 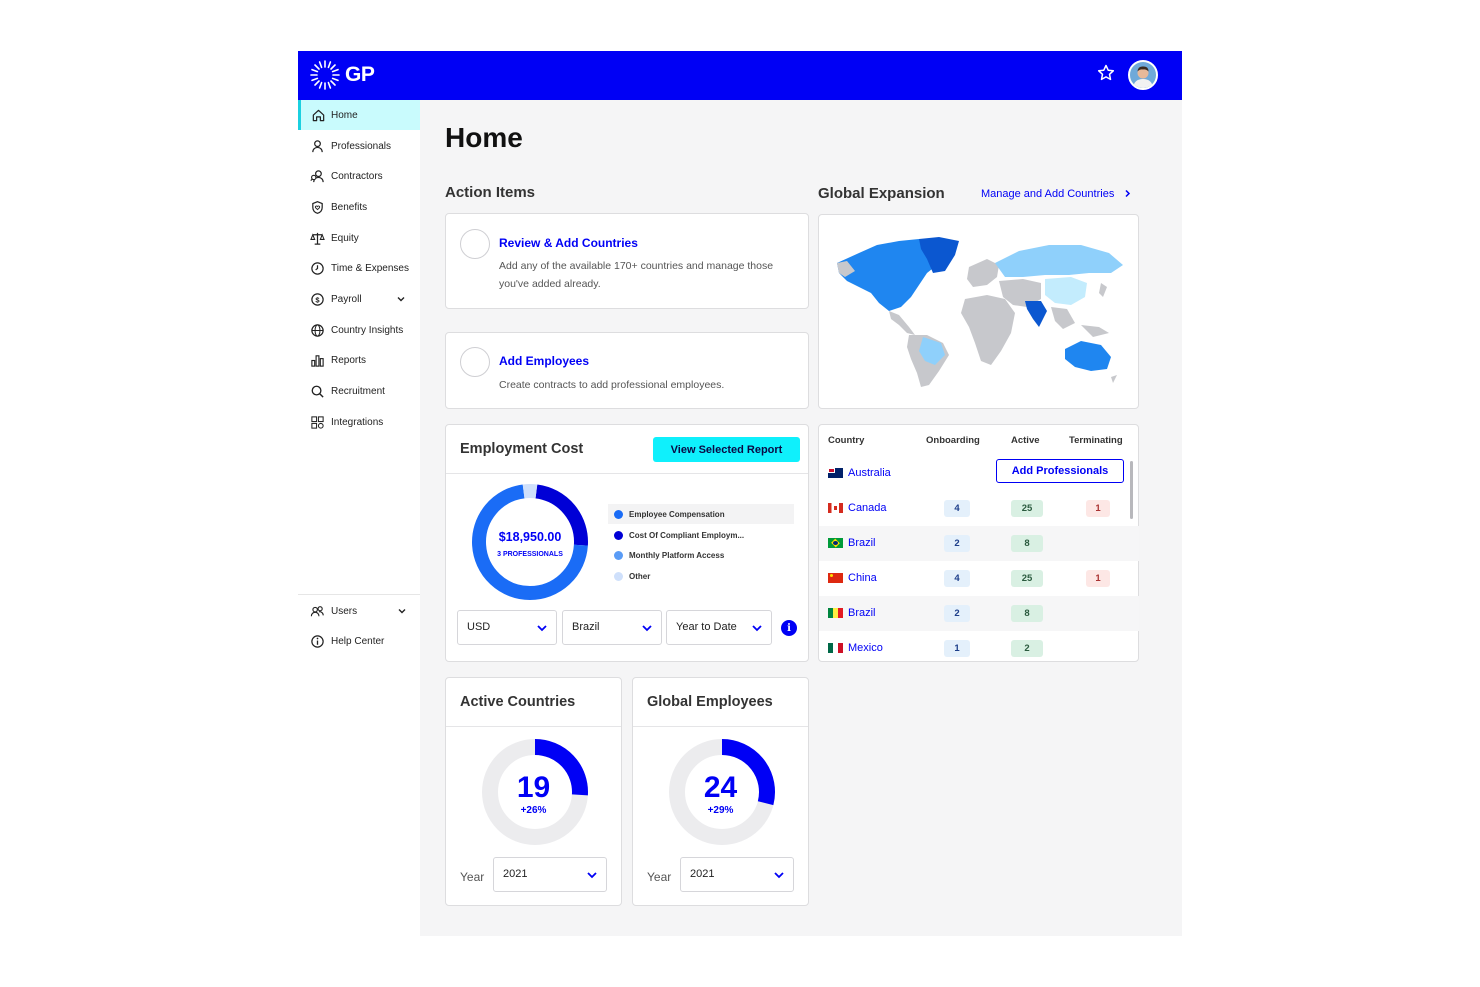 I want to click on onboarding-count: 2, so click(x=957, y=613).